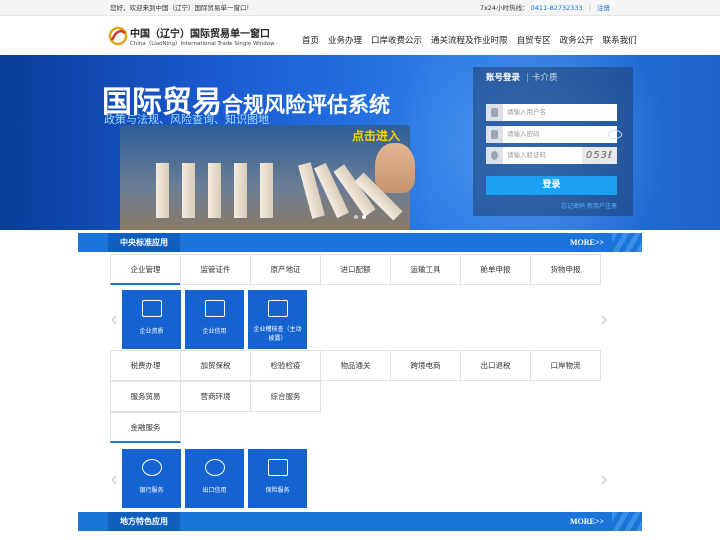 The width and height of the screenshot is (720, 540). Describe the element at coordinates (565, 269) in the screenshot. I see `tab-goods-declare: 货物申报` at that location.